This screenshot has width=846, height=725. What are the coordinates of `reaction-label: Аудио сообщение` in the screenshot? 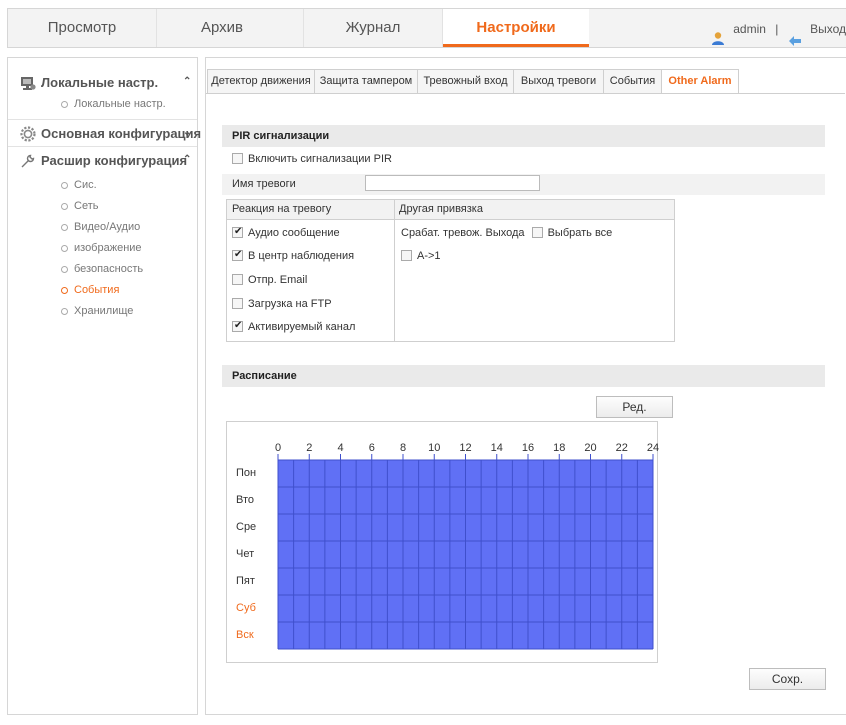 It's located at (294, 233).